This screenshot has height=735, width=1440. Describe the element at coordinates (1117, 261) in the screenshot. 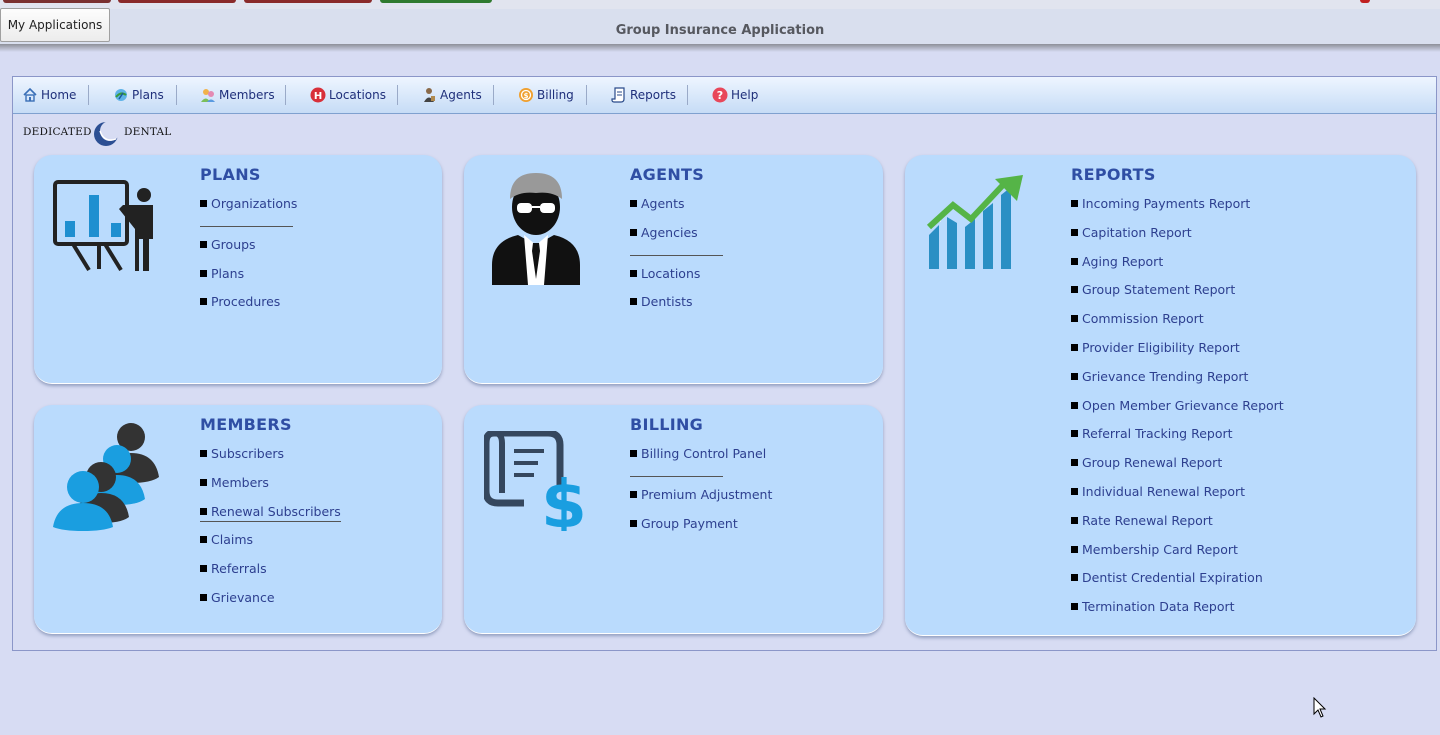

I see `aging-report-link: Aging Report` at that location.